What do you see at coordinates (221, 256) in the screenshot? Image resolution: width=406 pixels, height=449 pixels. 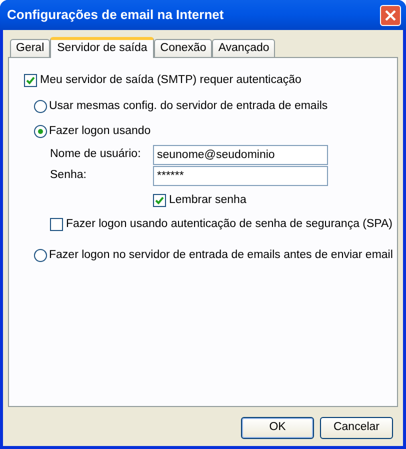 I see `radio-label: Fazer logon no servidor de entrada de emails antes de enviar email` at bounding box center [221, 256].